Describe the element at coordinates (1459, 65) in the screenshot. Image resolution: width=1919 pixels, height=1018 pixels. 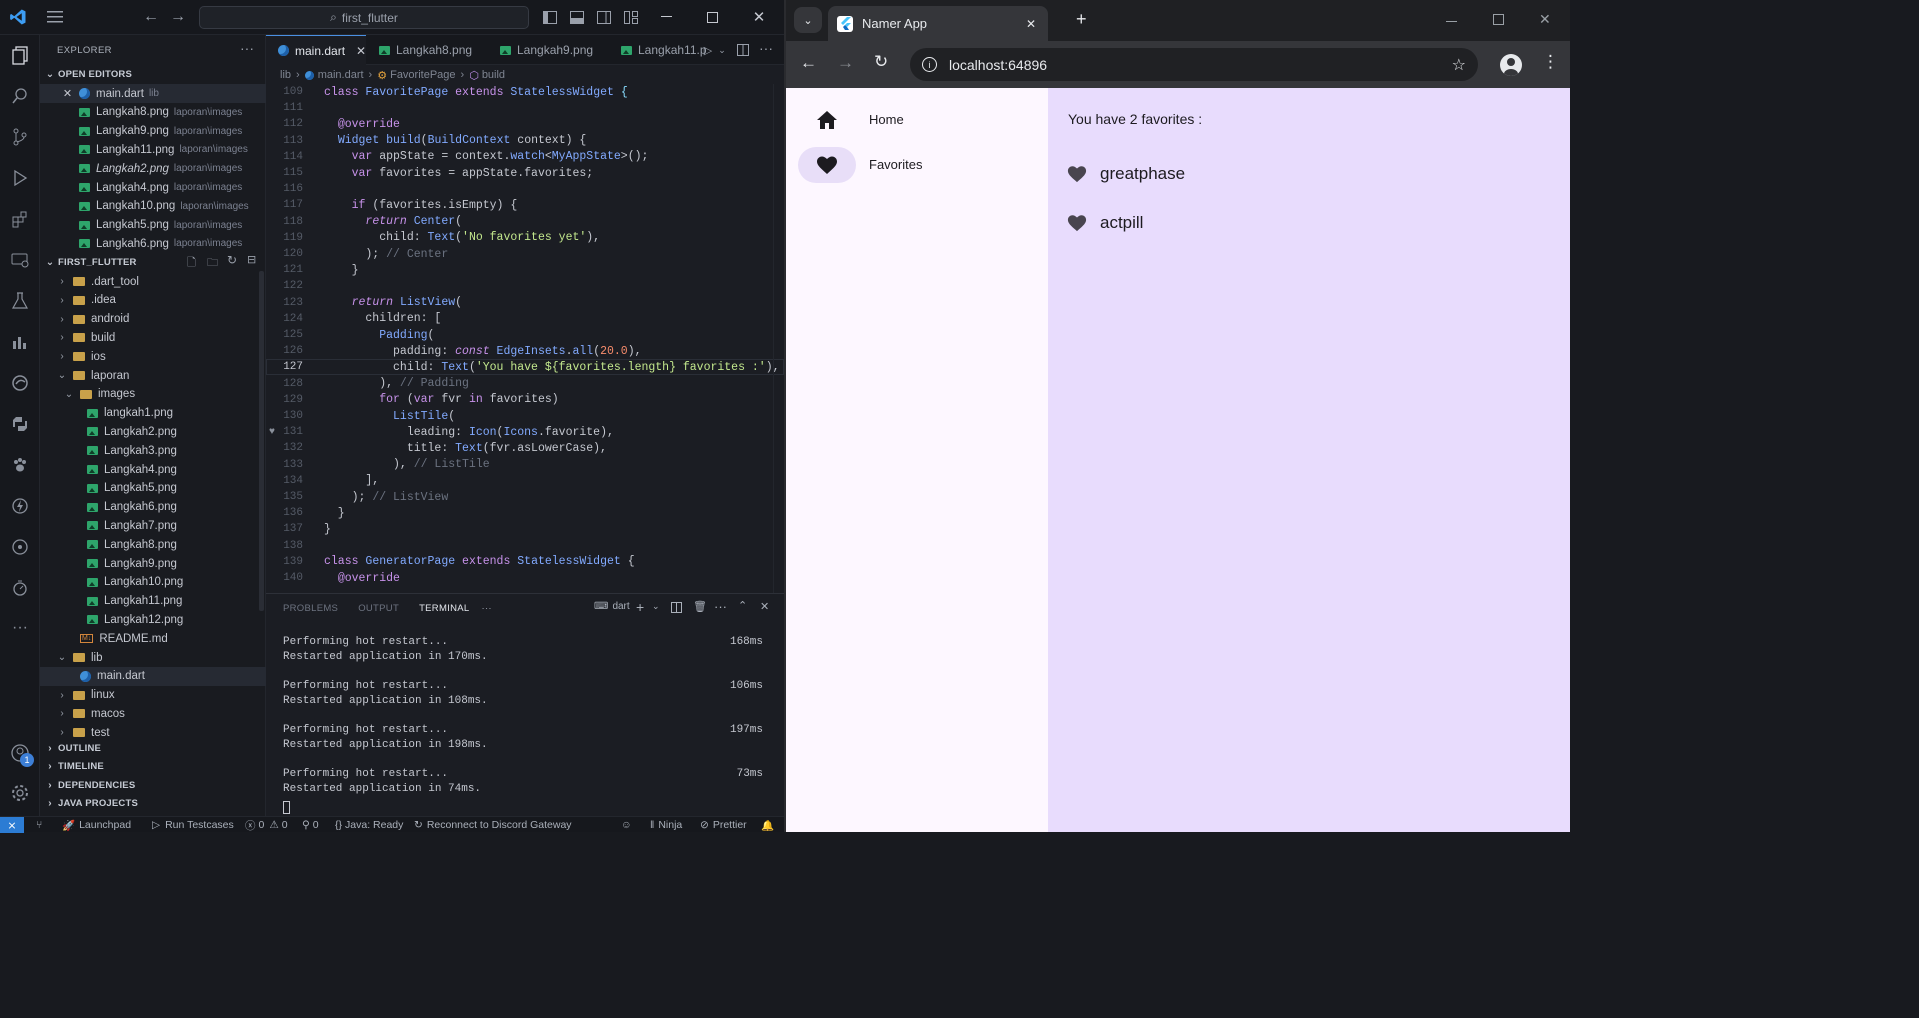
I see `bookmark-star-icon: ☆` at that location.